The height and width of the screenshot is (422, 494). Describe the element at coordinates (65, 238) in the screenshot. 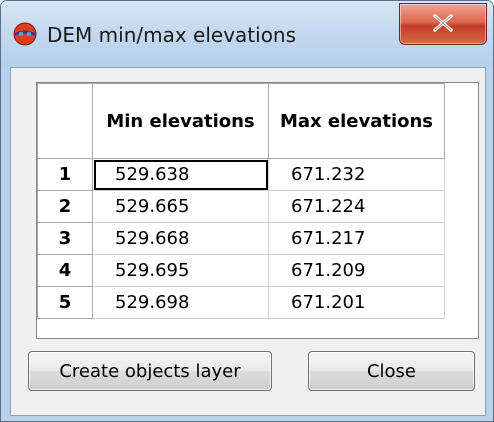

I see `row-header: 3` at that location.